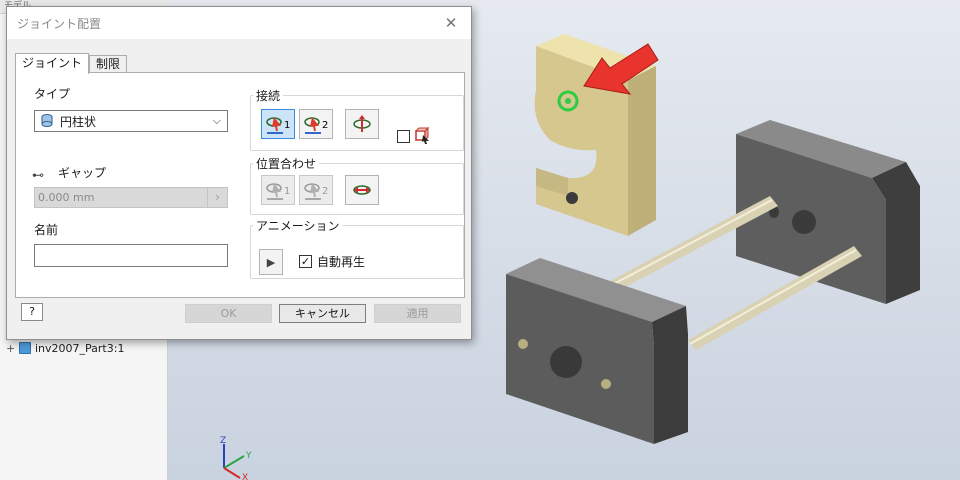 The image size is (960, 480). What do you see at coordinates (217, 197) in the screenshot?
I see `chevron-right-icon: ›` at bounding box center [217, 197].